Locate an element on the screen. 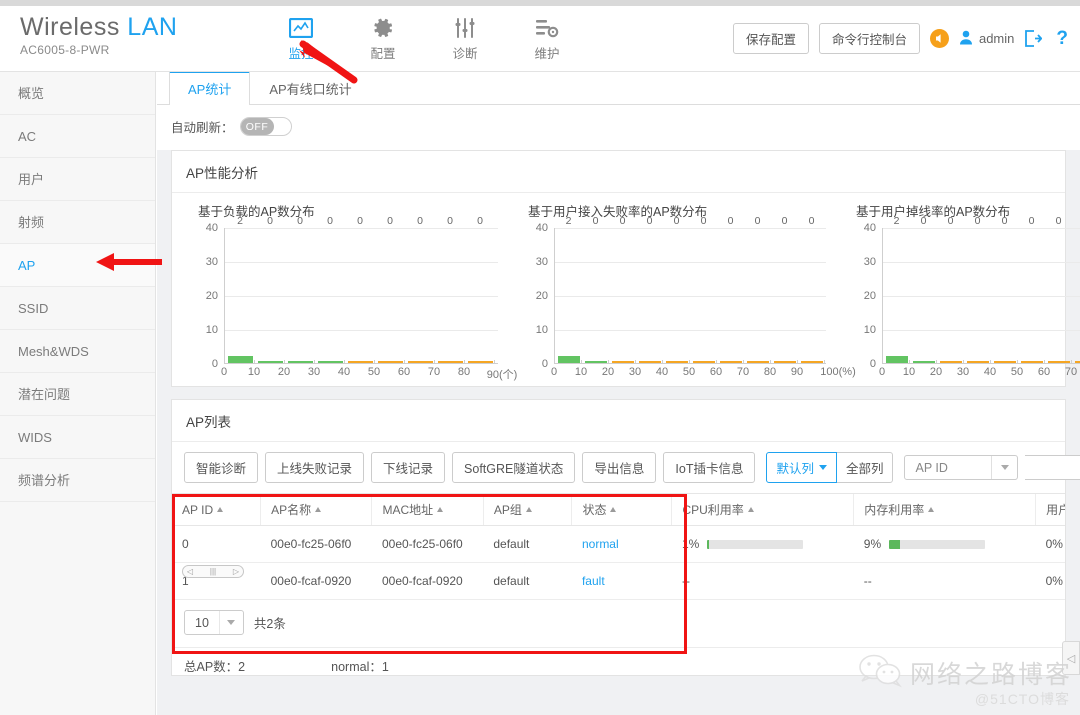 The height and width of the screenshot is (715, 1080). all-columns-label: 全部列 is located at coordinates (864, 469).